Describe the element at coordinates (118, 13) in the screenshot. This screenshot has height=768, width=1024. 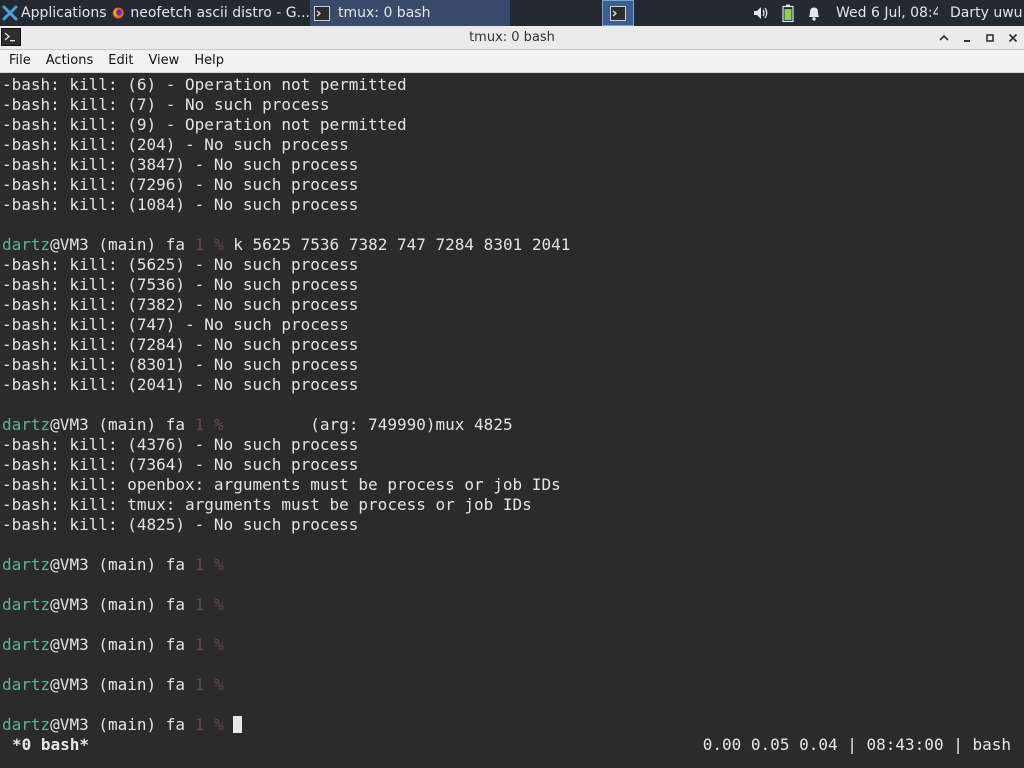
I see `firefox-icon` at that location.